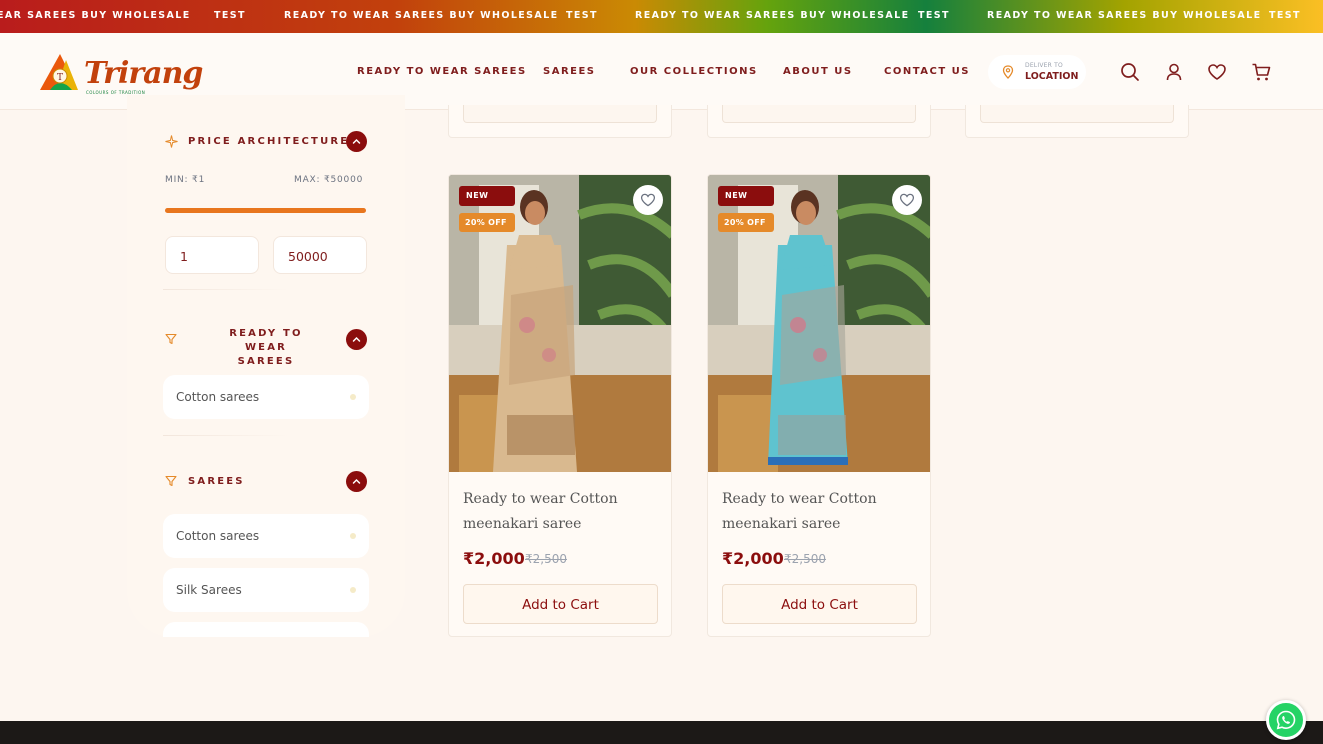 This screenshot has height=744, width=1323. I want to click on deliver-to-label: DELIVER TO, so click(1044, 65).